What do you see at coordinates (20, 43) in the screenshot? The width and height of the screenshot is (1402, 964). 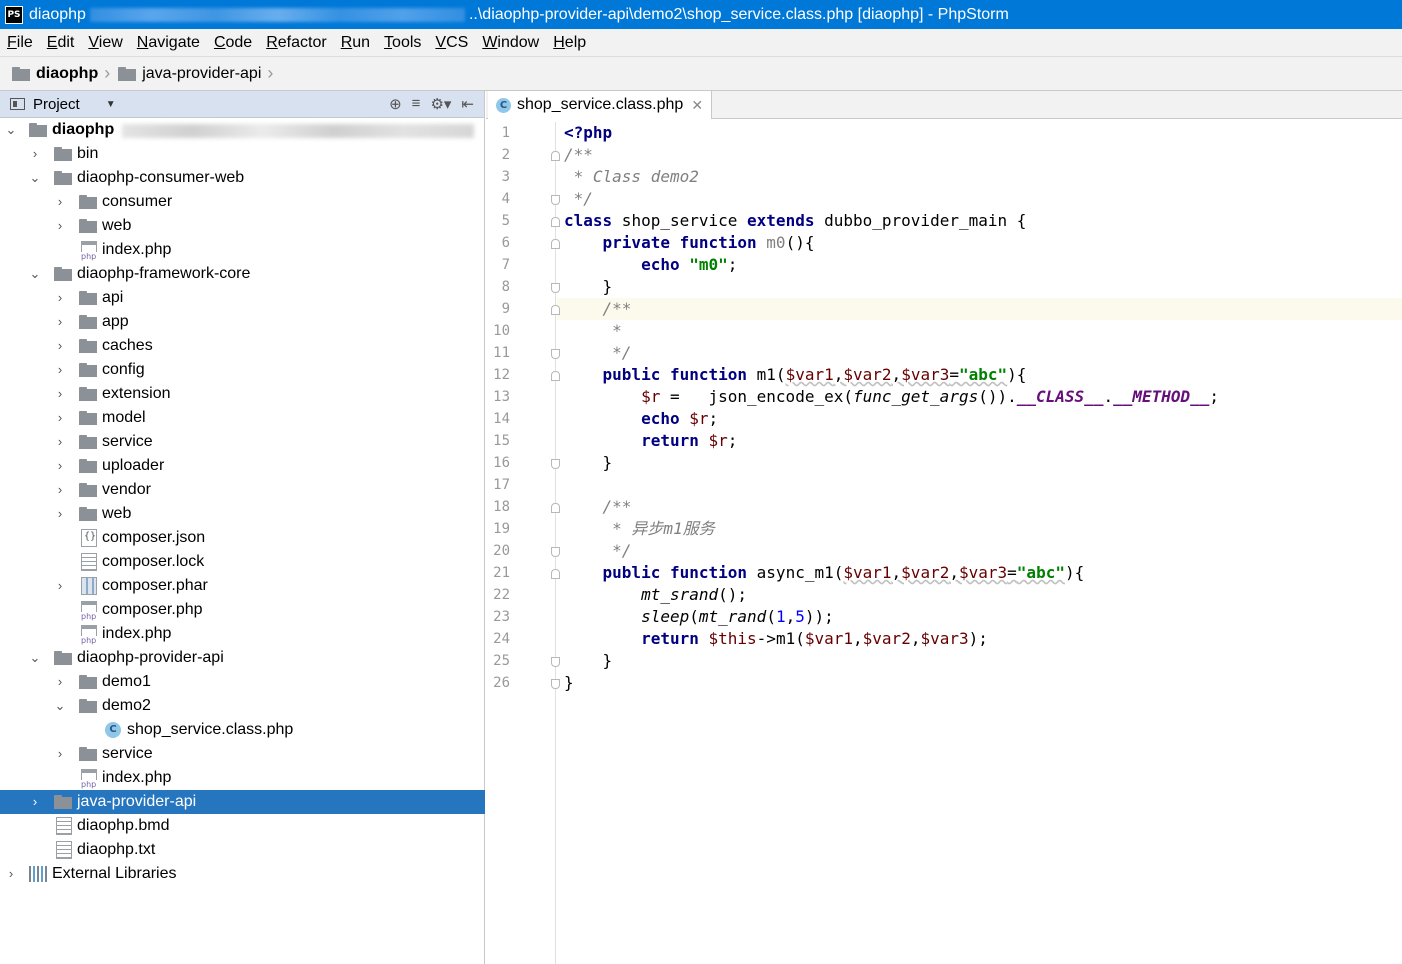 I see `menu-file: File` at bounding box center [20, 43].